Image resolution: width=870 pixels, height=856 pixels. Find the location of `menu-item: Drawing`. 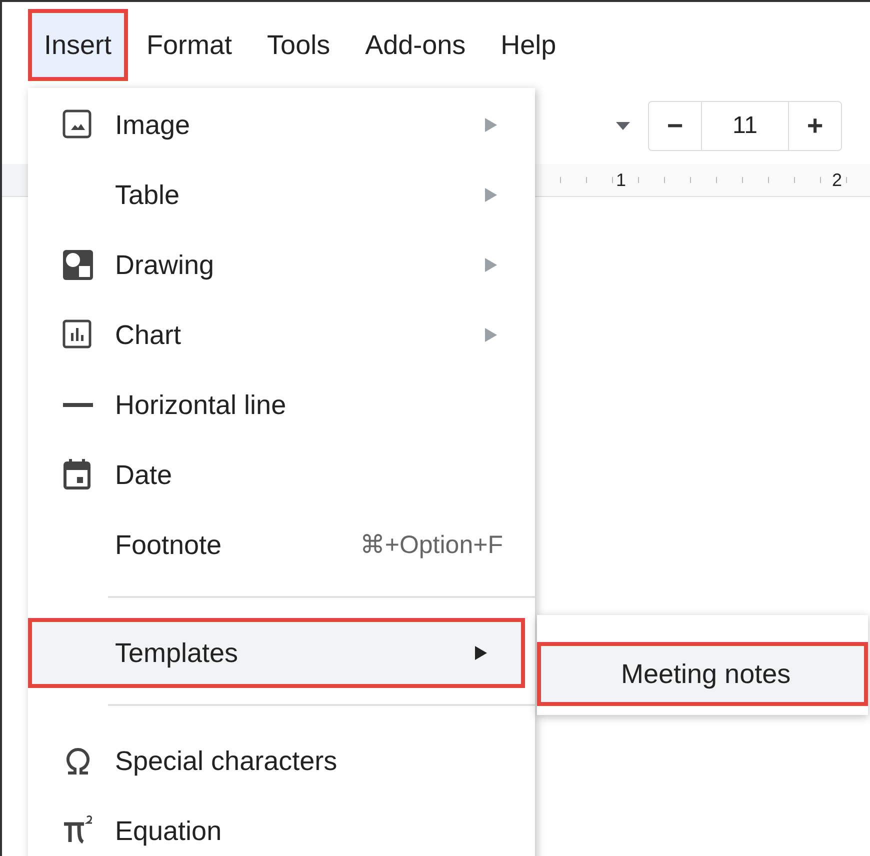

menu-item: Drawing is located at coordinates (281, 265).